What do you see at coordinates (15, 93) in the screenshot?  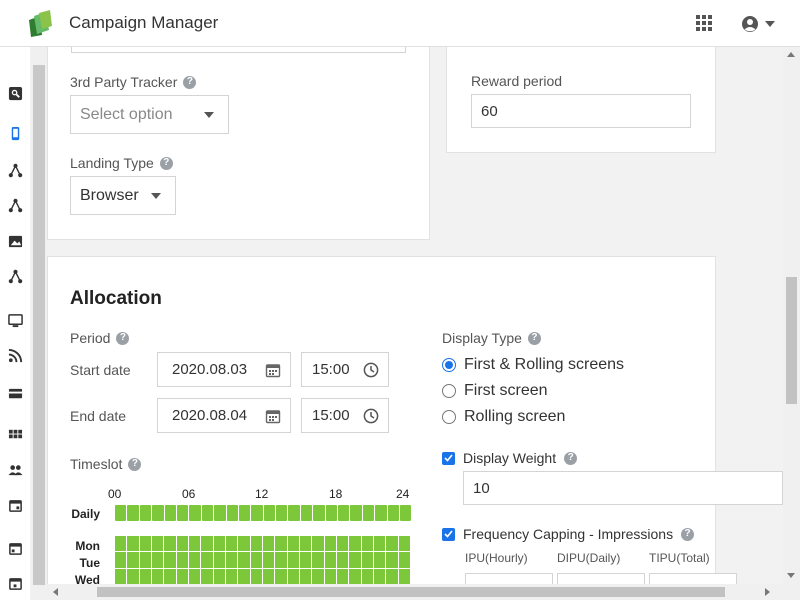 I see `nav-analytics-icon` at bounding box center [15, 93].